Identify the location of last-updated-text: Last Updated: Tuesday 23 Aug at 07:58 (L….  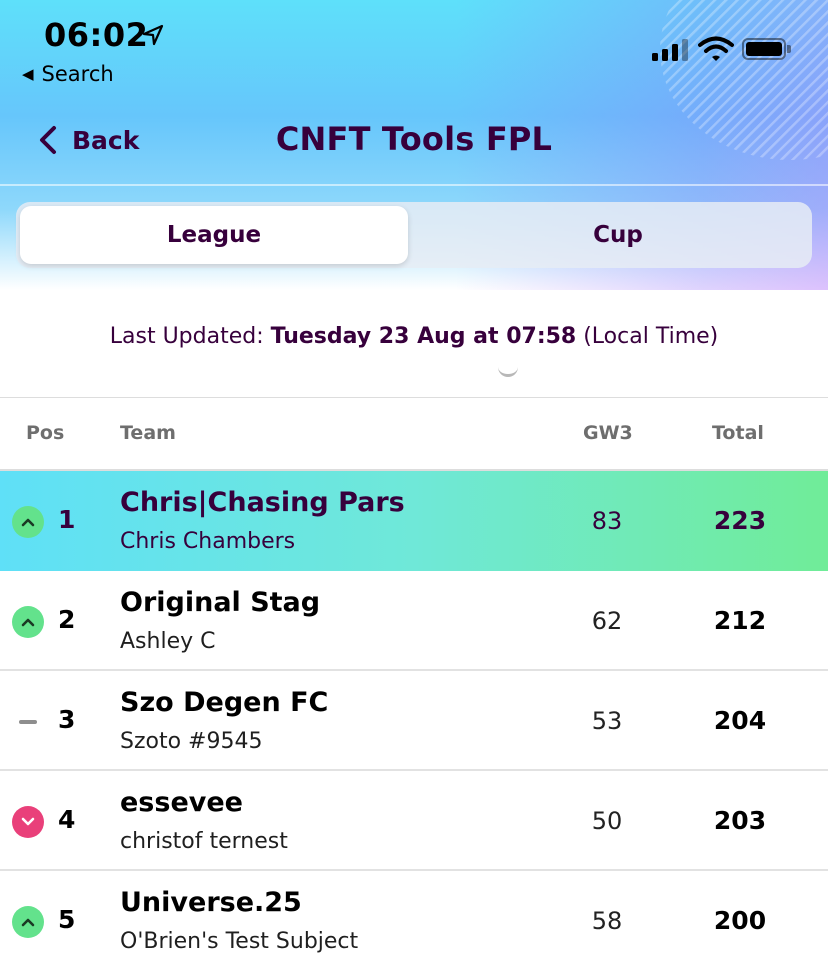
(414, 336).